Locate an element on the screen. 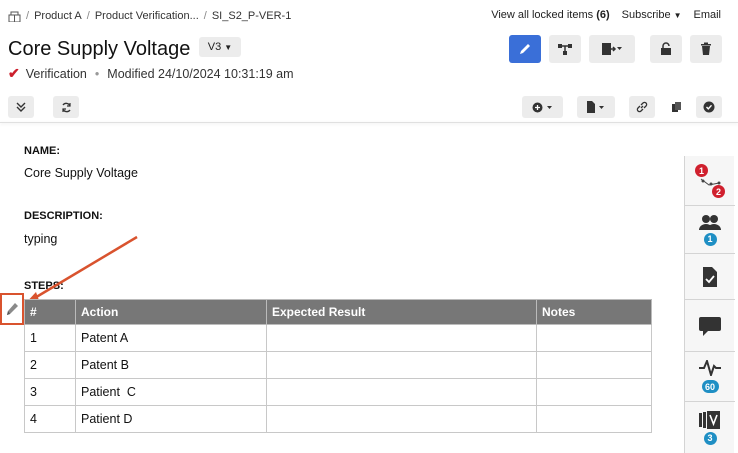 This screenshot has height=453, width=738. reviewers-icon is located at coordinates (710, 222).